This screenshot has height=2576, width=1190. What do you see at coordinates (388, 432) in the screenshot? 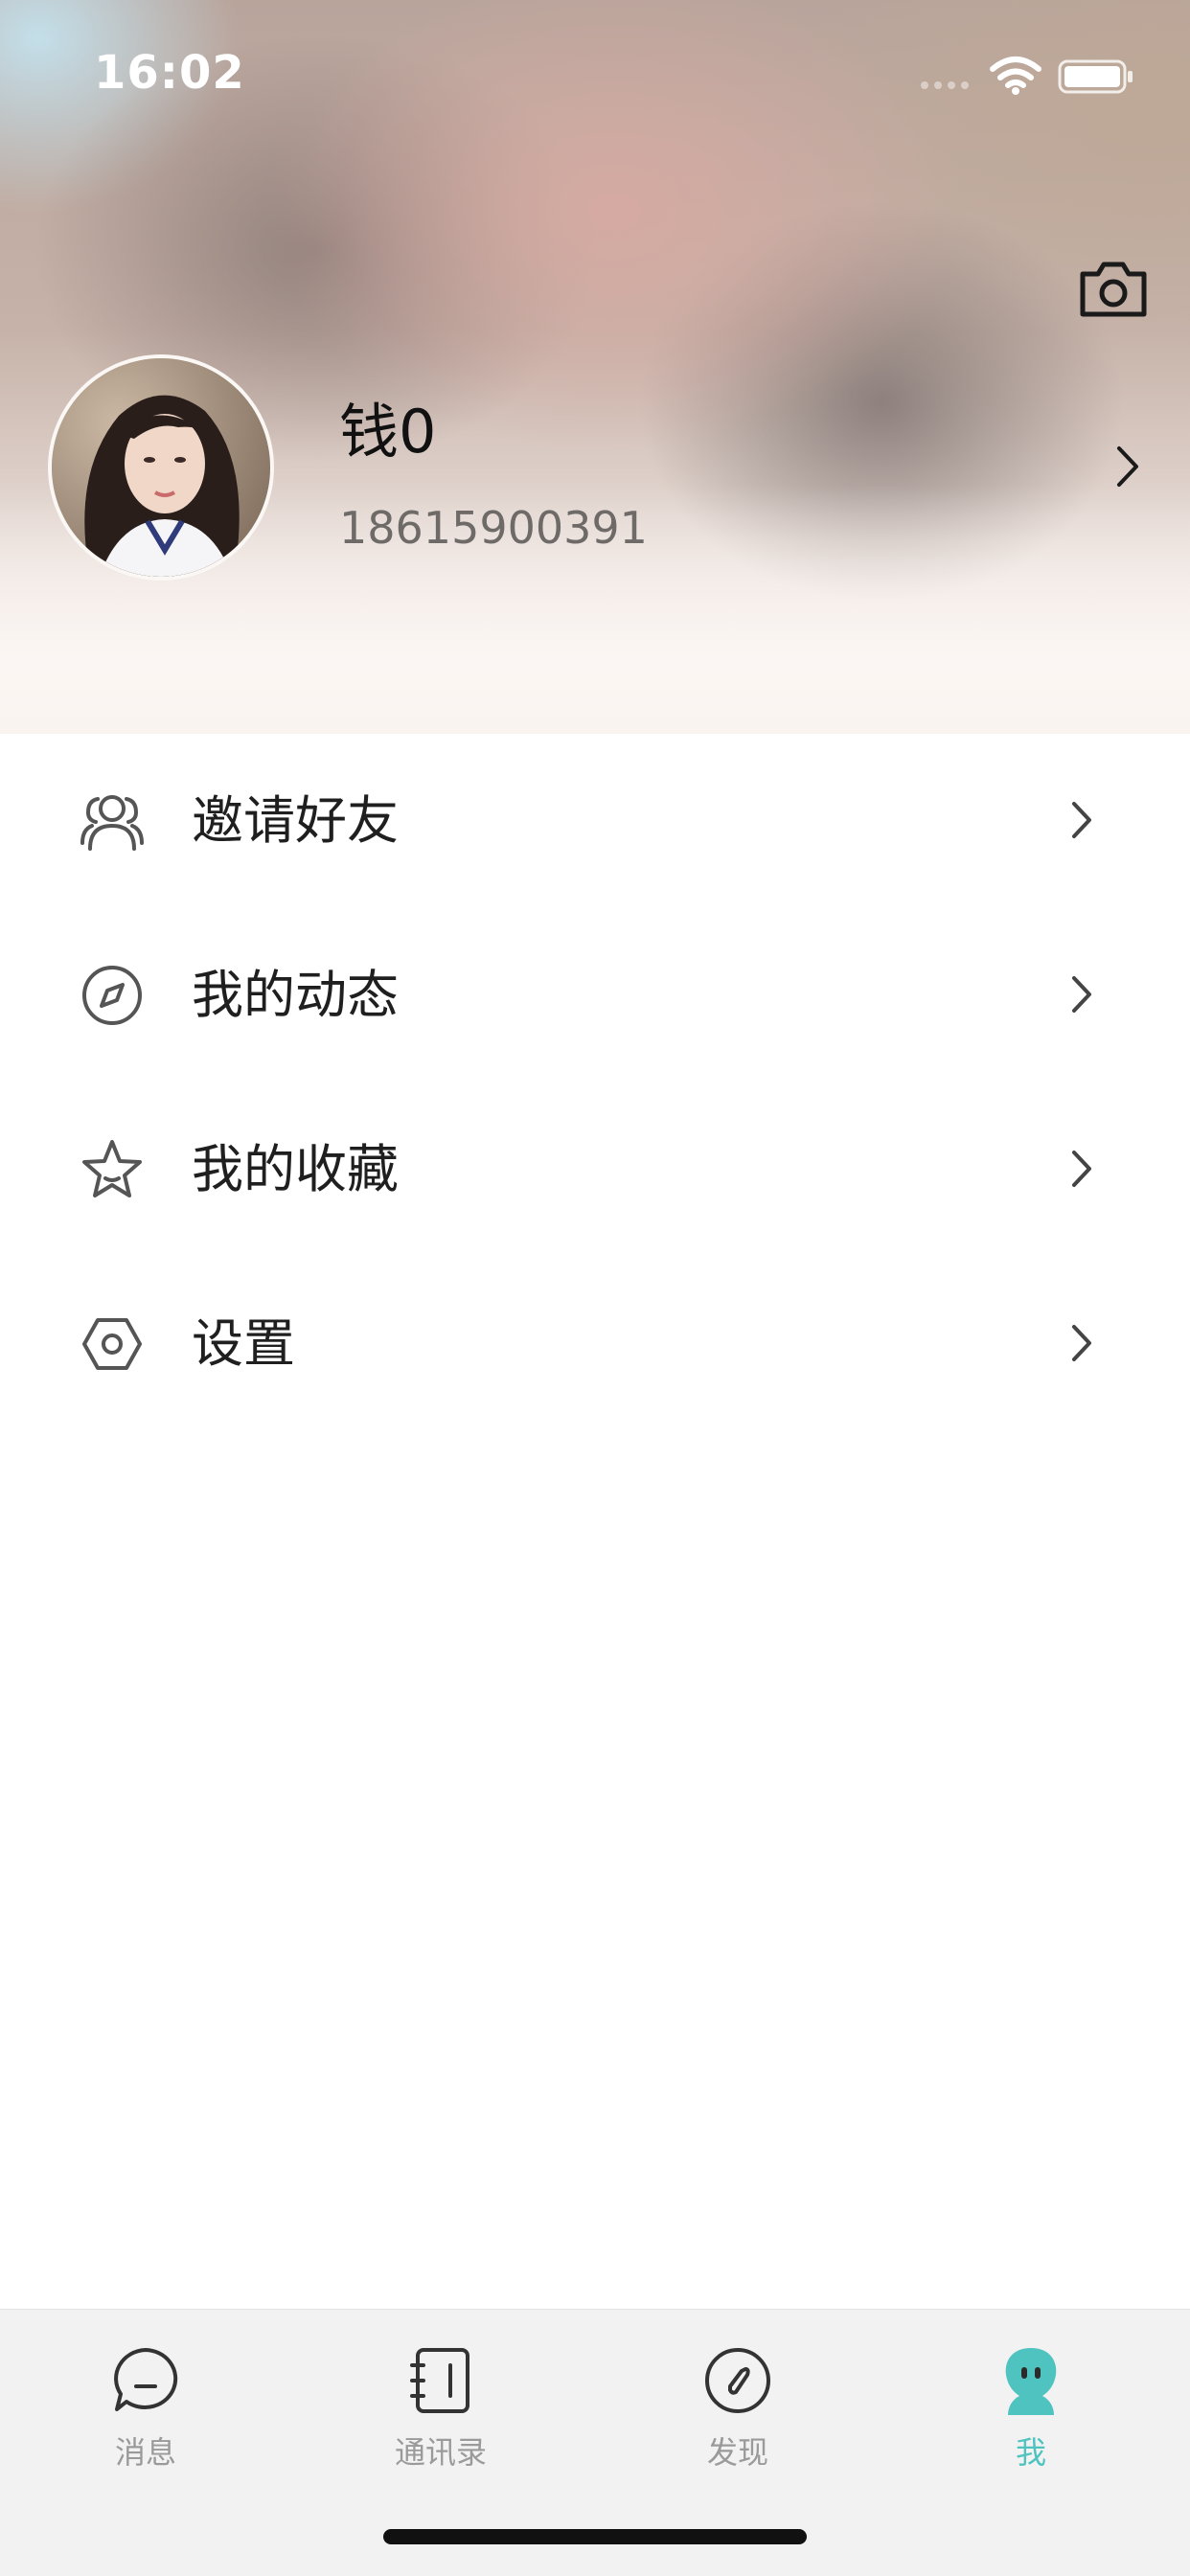
I see `profile-name: 钱0` at bounding box center [388, 432].